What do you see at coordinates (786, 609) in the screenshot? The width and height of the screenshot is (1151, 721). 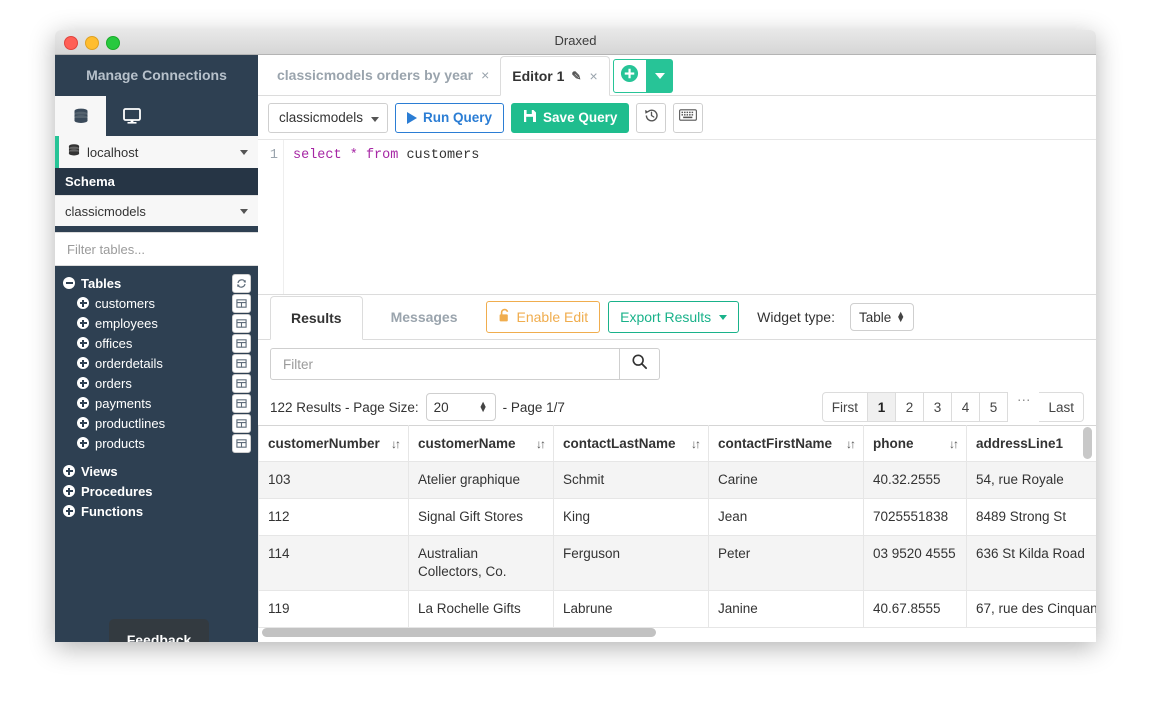 I see `cell: Janine` at bounding box center [786, 609].